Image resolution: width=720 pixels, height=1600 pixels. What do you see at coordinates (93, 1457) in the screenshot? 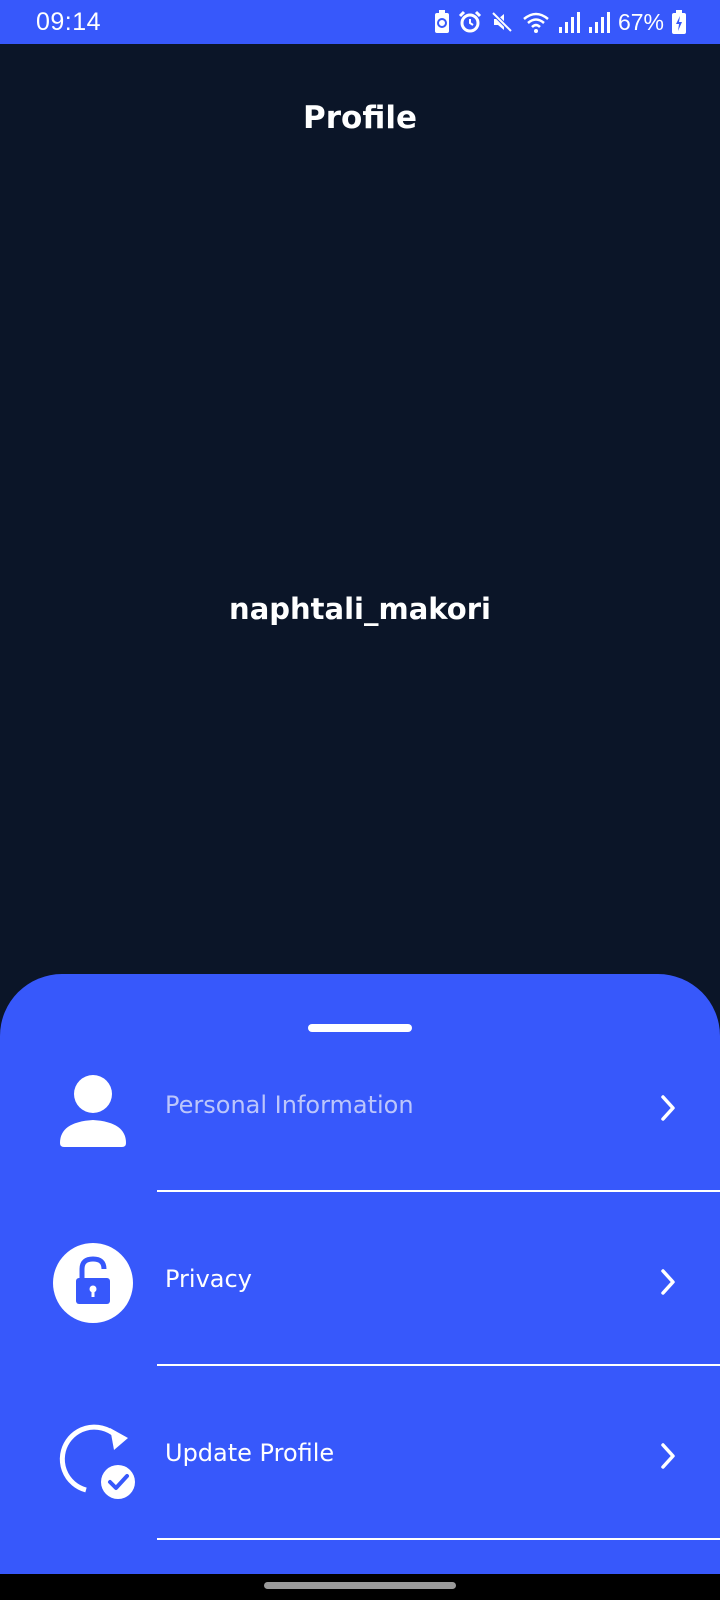
I see `refresh-check-icon` at bounding box center [93, 1457].